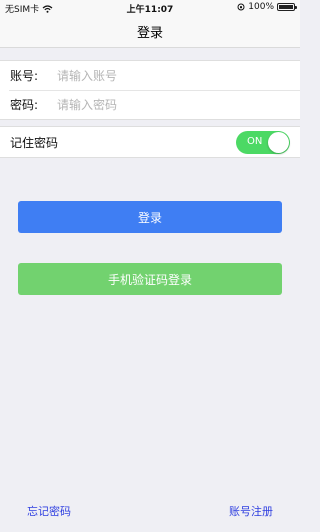 This screenshot has height=532, width=320. What do you see at coordinates (255, 141) in the screenshot?
I see `toggle-state-text: ON` at bounding box center [255, 141].